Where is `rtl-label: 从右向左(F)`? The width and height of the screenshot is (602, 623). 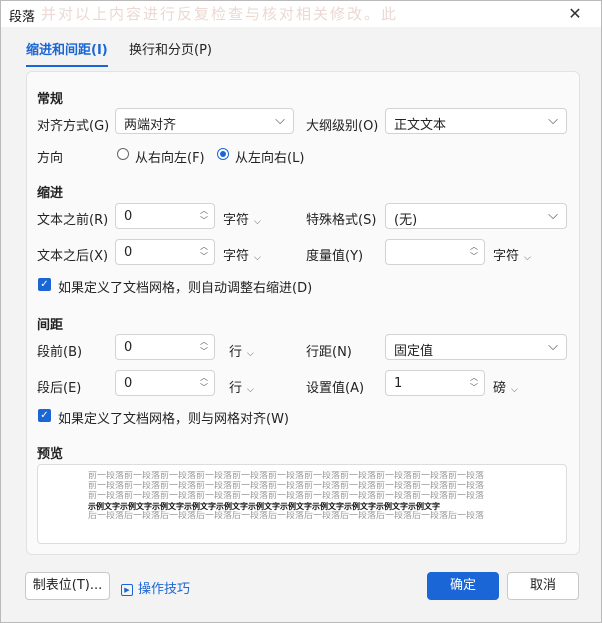 rtl-label: 从右向左(F) is located at coordinates (170, 156).